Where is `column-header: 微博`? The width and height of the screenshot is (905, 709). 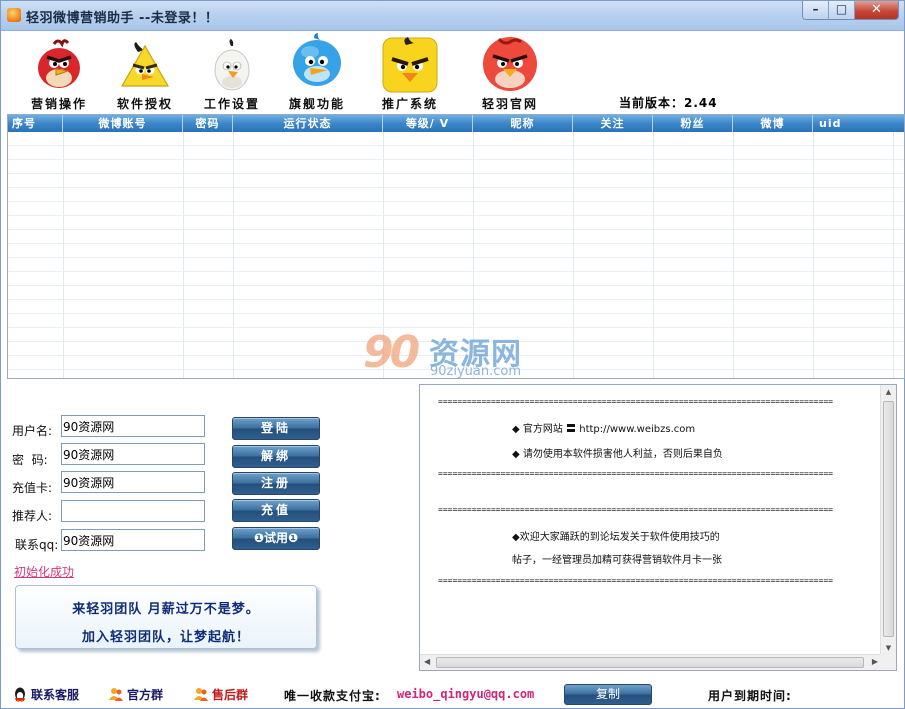
column-header: 微博 is located at coordinates (773, 123).